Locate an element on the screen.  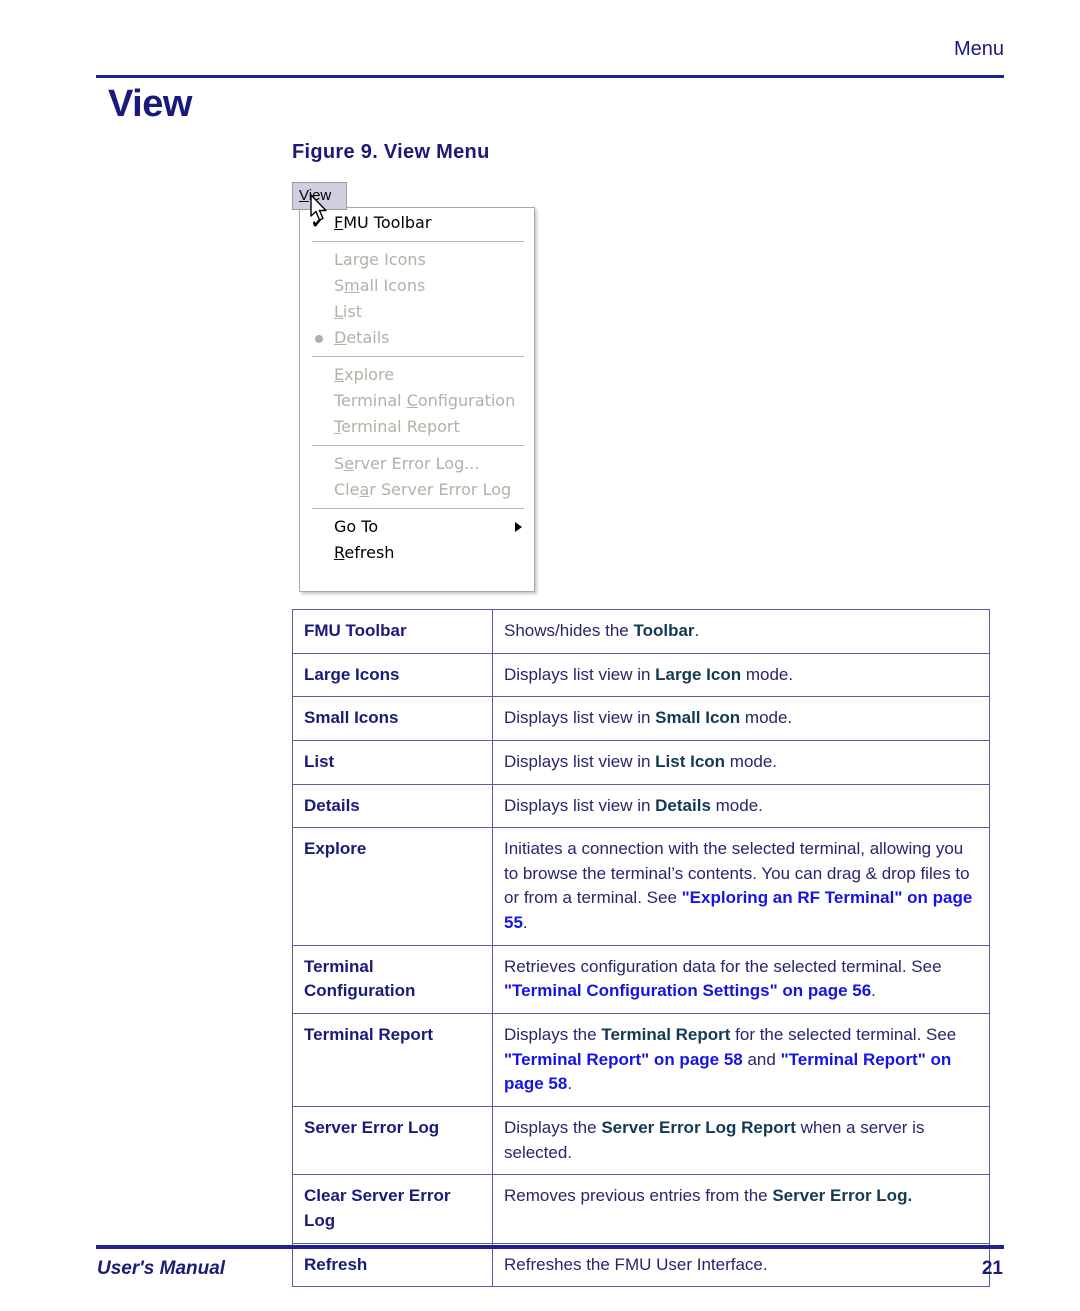
description-text: Displays the is located at coordinates (553, 1127).